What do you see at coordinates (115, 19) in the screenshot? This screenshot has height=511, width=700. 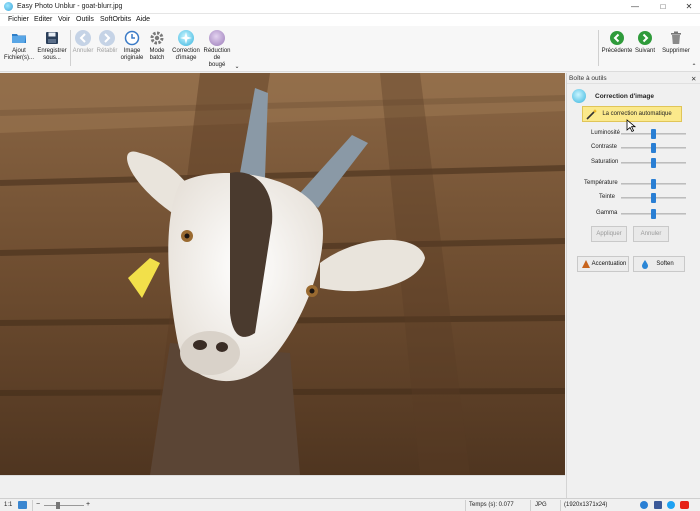 I see `menu-softorbits: SoftOrbits` at bounding box center [115, 19].